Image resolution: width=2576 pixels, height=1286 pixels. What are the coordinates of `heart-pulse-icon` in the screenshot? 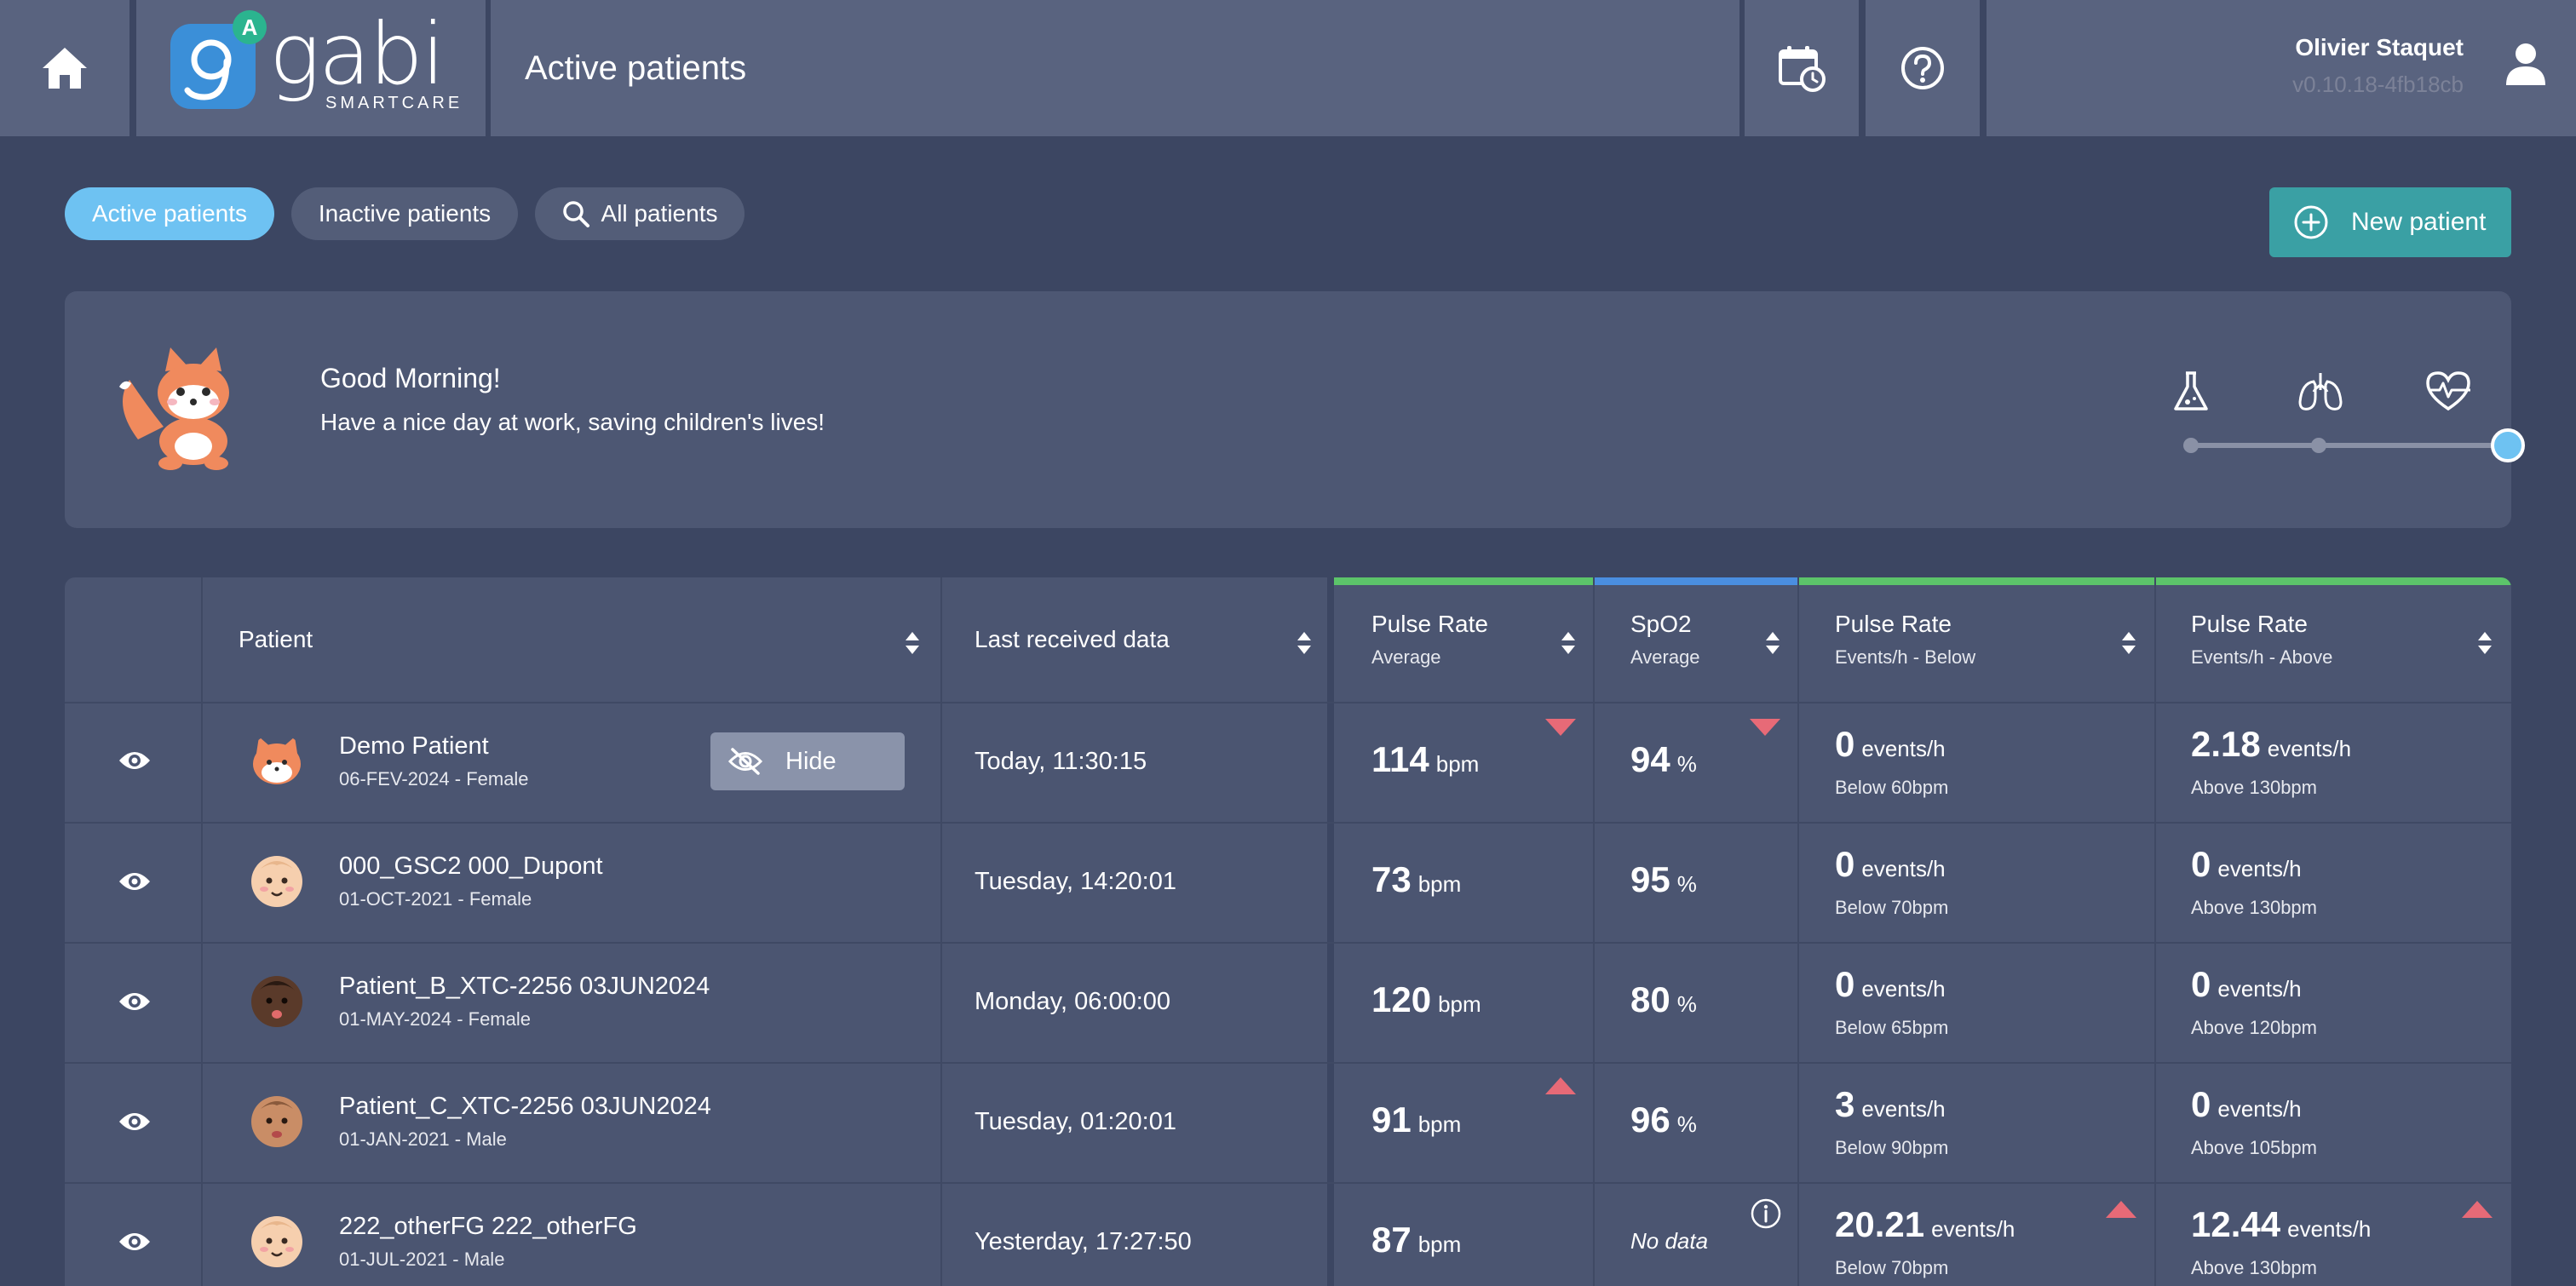 It's located at (2448, 391).